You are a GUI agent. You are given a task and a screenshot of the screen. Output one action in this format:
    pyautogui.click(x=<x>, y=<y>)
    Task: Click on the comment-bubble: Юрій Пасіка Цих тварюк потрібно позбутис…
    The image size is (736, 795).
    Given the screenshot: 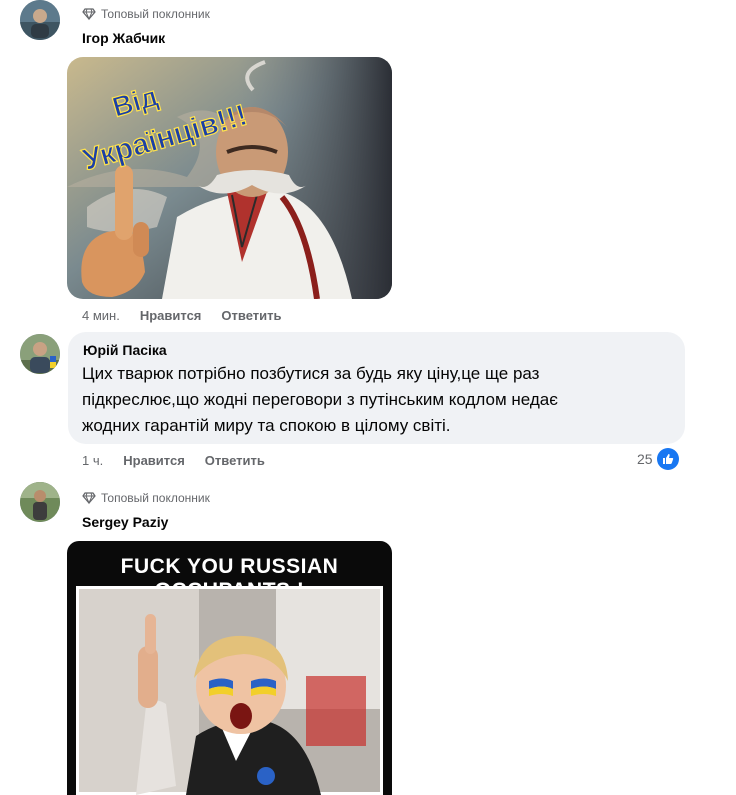 What is the action you would take?
    pyautogui.click(x=376, y=388)
    